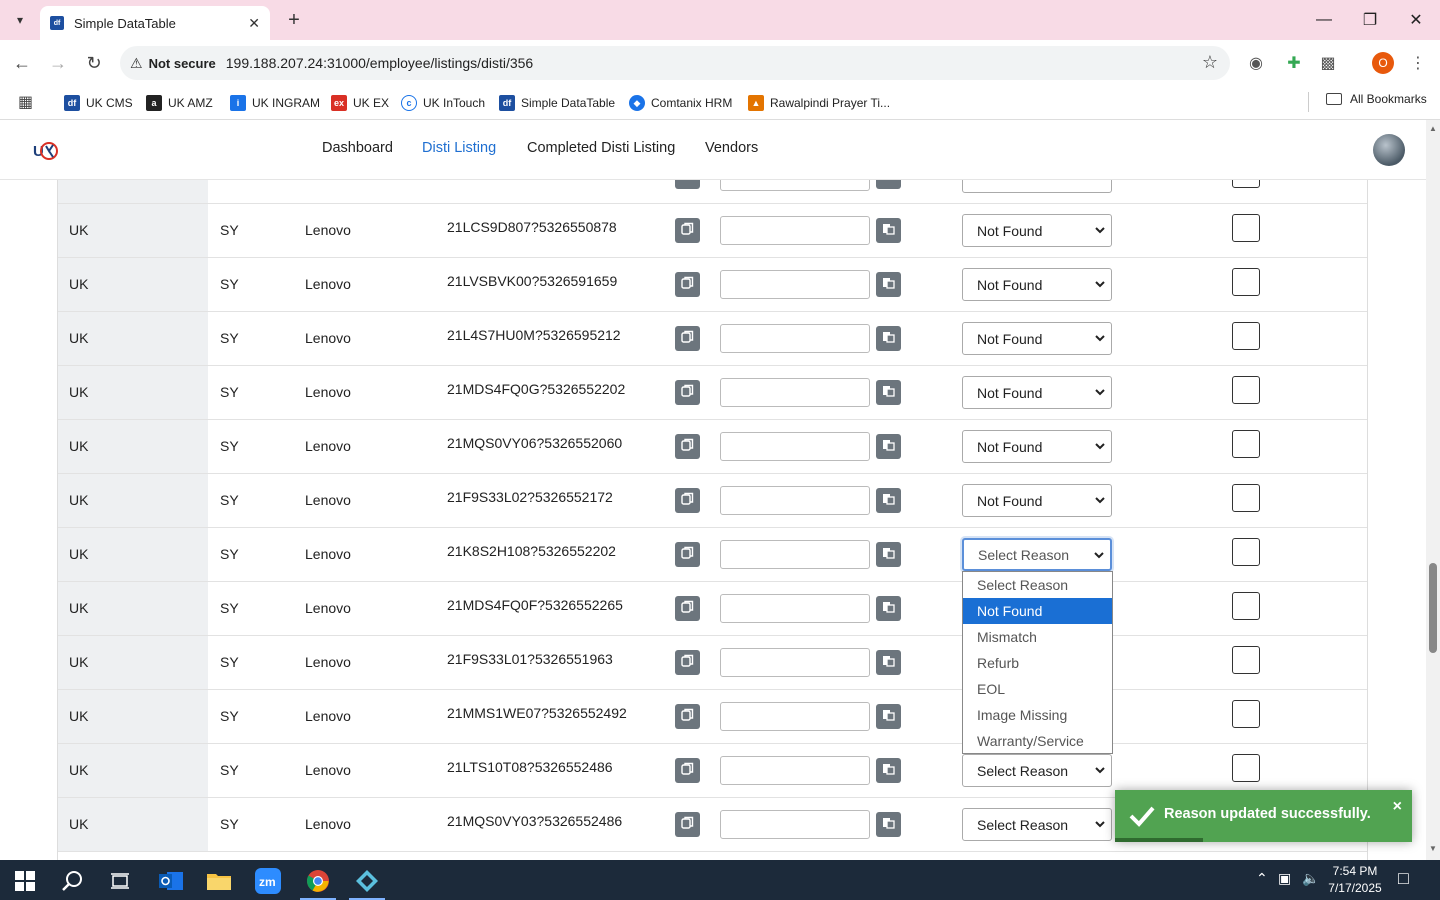 This screenshot has width=1440, height=900. I want to click on bookmark-star-icon: ☆, so click(1210, 62).